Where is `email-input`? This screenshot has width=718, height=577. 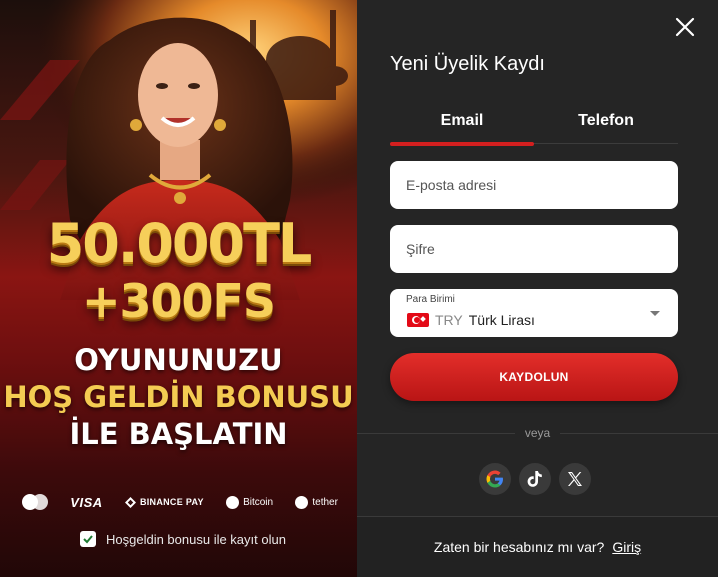
email-input is located at coordinates (534, 185).